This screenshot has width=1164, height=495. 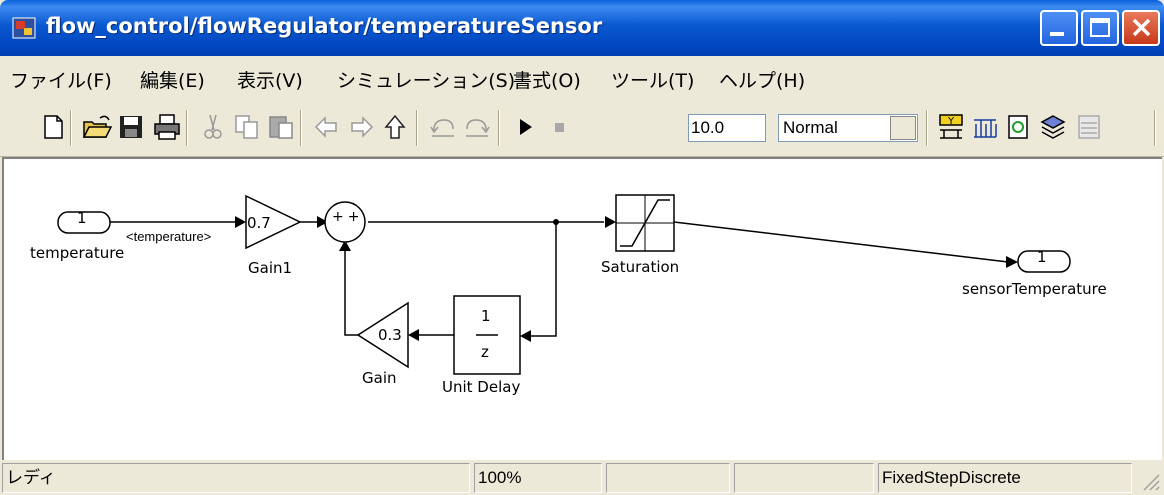 What do you see at coordinates (1042, 257) in the screenshot?
I see `outport-number: 1` at bounding box center [1042, 257].